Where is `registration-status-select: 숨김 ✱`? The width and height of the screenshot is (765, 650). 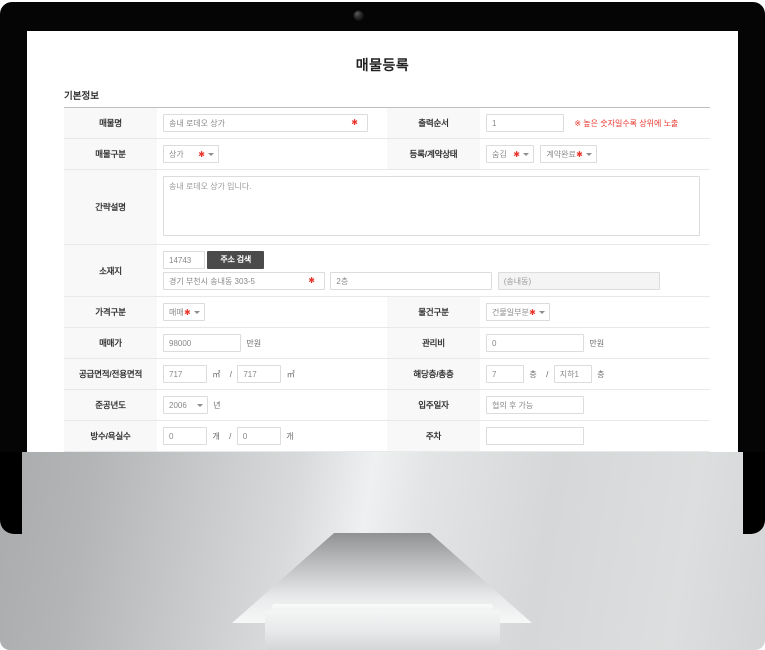
registration-status-select: 숨김 ✱ is located at coordinates (510, 154).